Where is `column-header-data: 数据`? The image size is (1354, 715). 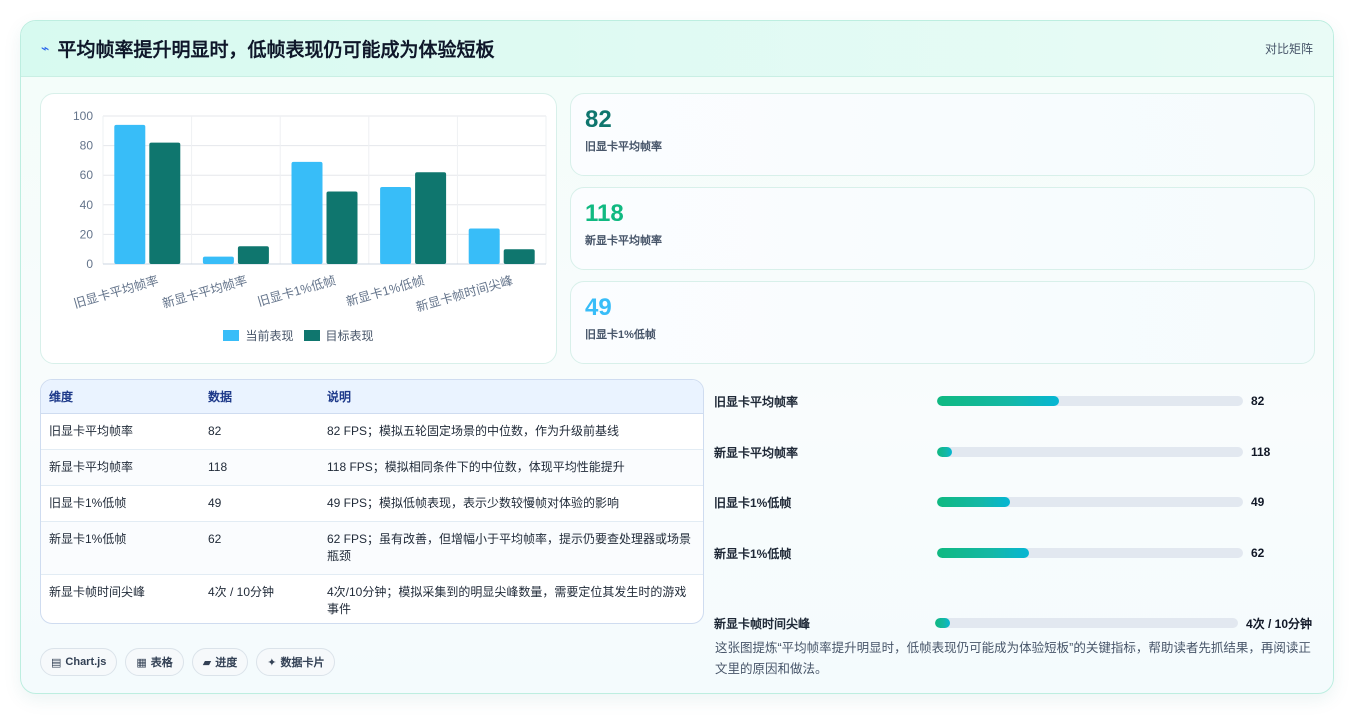
column-header-data: 数据 is located at coordinates (259, 397).